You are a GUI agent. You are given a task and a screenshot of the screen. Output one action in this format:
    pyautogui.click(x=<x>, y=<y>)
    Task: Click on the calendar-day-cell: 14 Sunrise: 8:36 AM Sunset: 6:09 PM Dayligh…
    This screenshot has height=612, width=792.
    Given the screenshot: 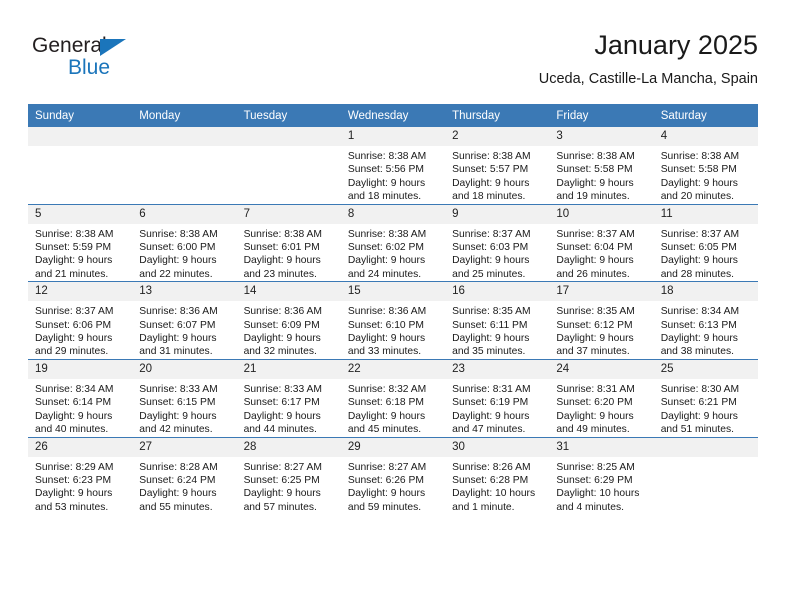 What is the action you would take?
    pyautogui.click(x=288, y=320)
    